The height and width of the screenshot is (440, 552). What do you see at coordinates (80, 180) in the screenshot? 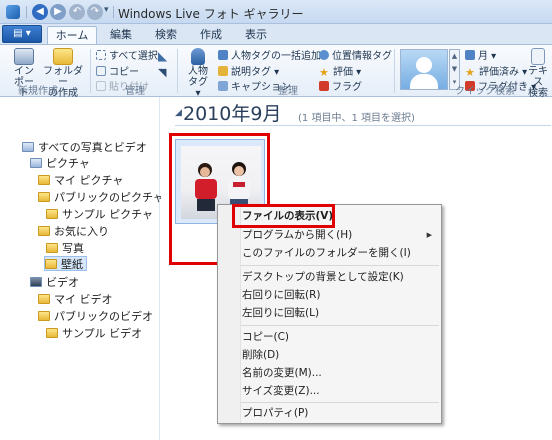
I see `tree-item-my-pictures: マイ ピクチャ` at bounding box center [80, 180].